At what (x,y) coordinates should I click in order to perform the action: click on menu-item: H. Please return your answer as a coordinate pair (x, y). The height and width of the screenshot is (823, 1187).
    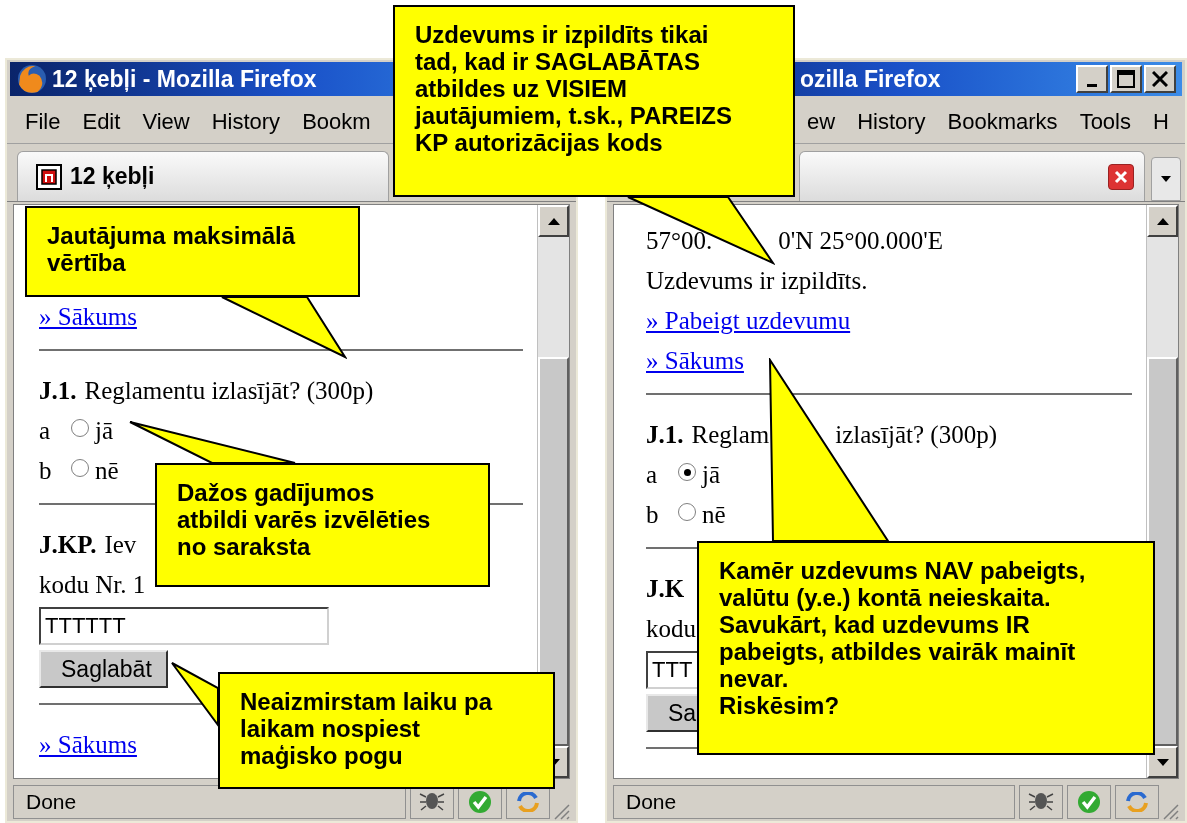
    Looking at the image, I should click on (1161, 121).